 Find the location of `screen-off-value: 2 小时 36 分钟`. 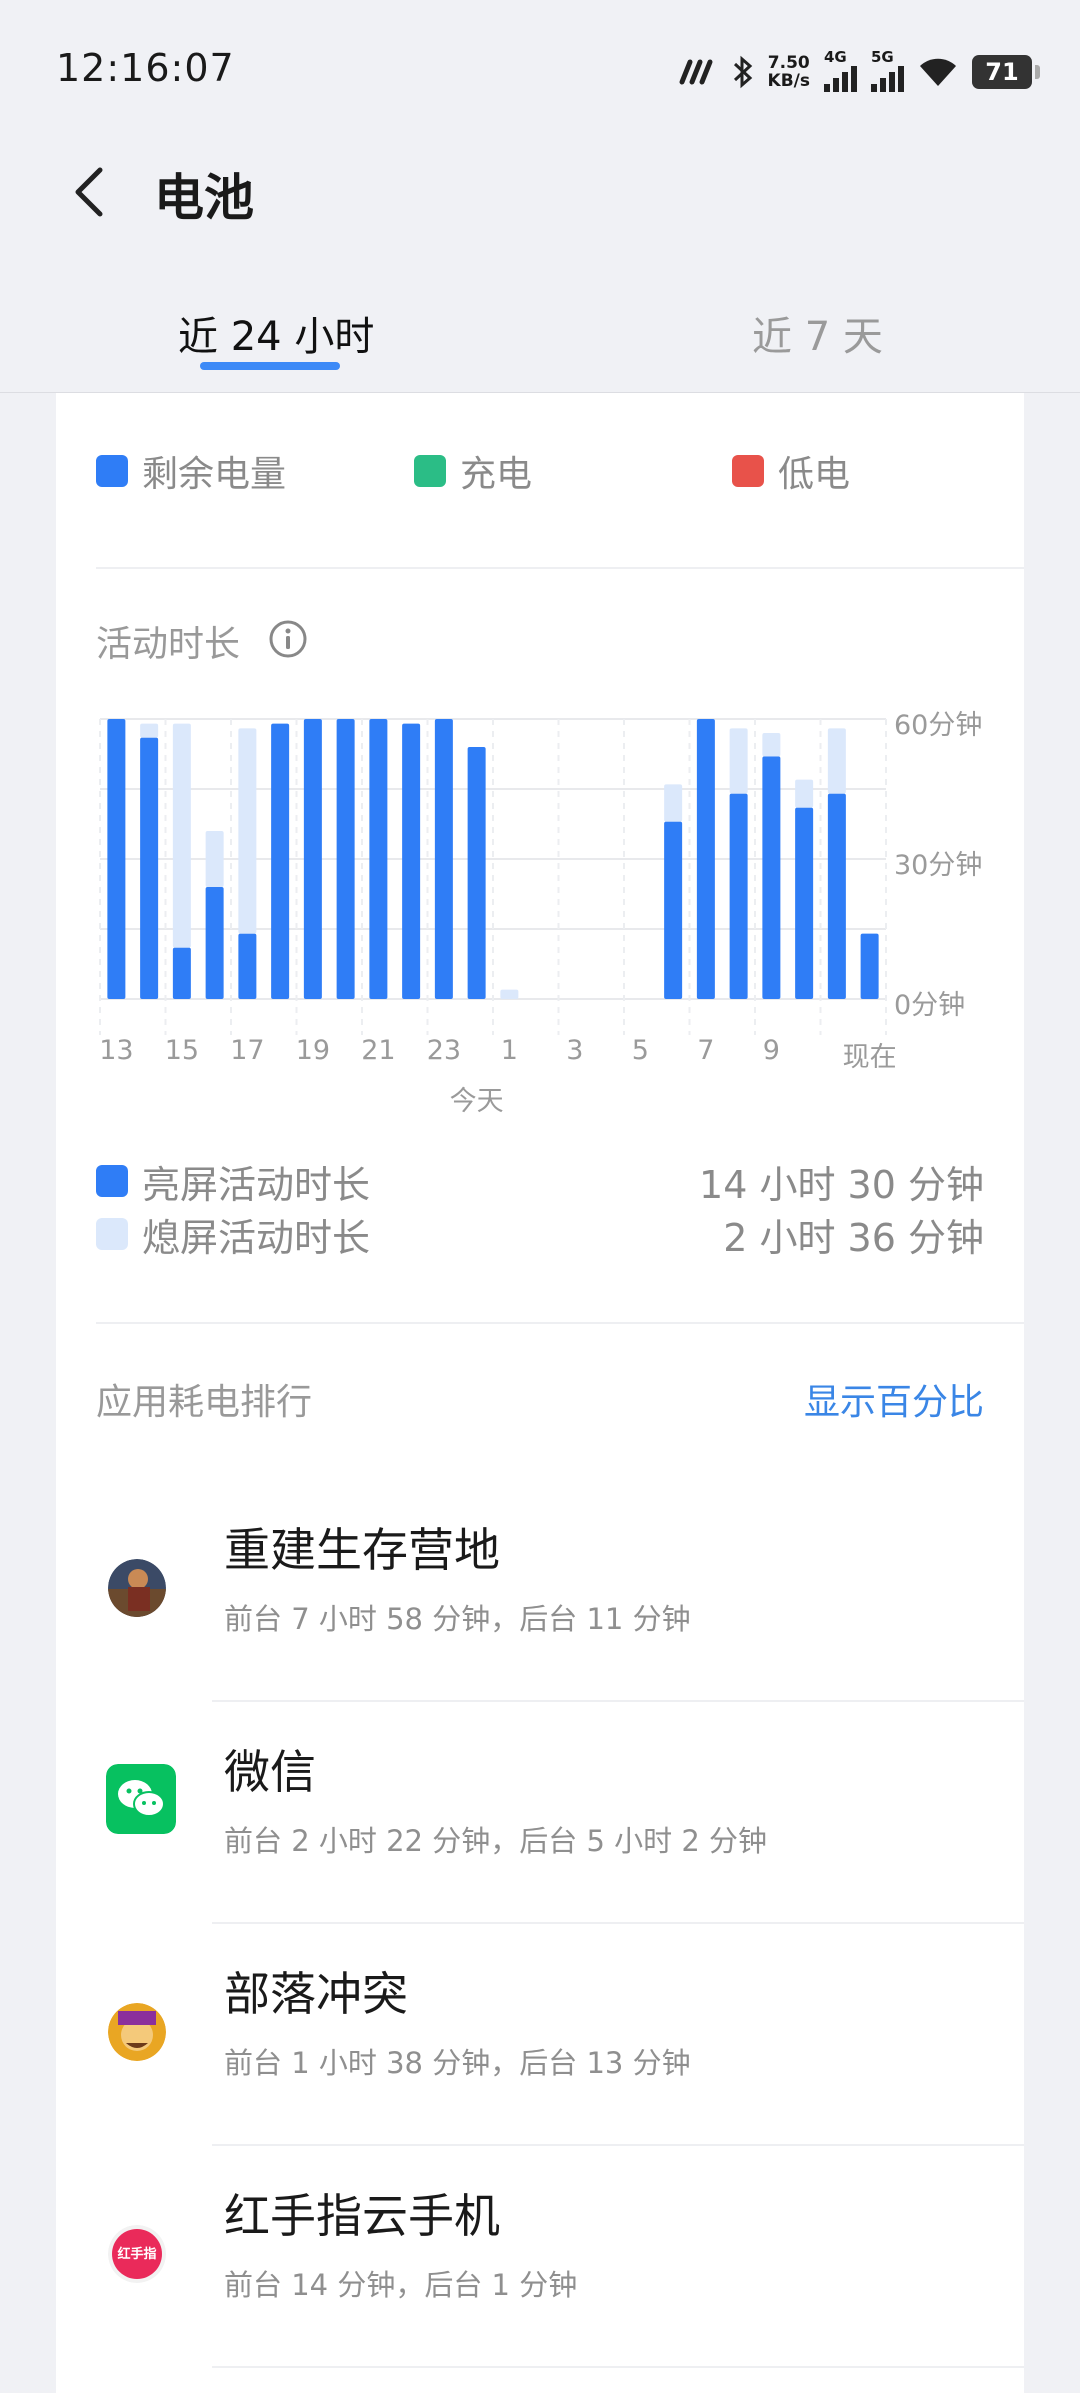

screen-off-value: 2 小时 36 分钟 is located at coordinates (853, 1237).